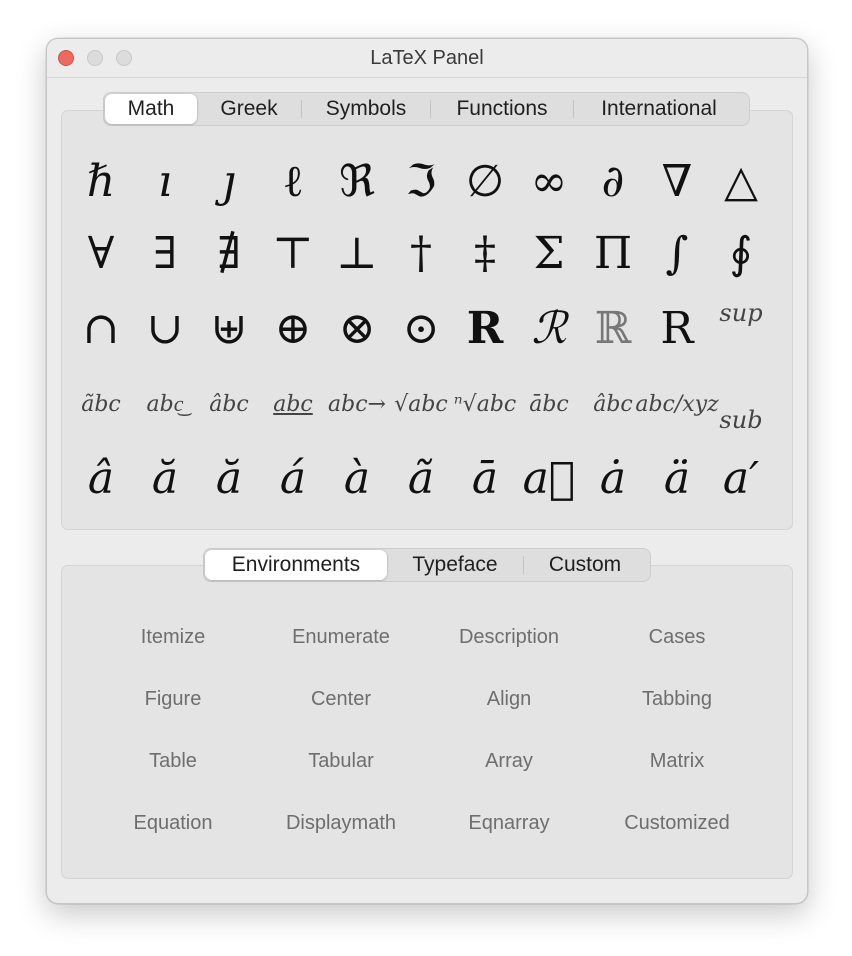 The width and height of the screenshot is (852, 956). Describe the element at coordinates (357, 404) in the screenshot. I see `overrightarrow-button: abc→` at that location.